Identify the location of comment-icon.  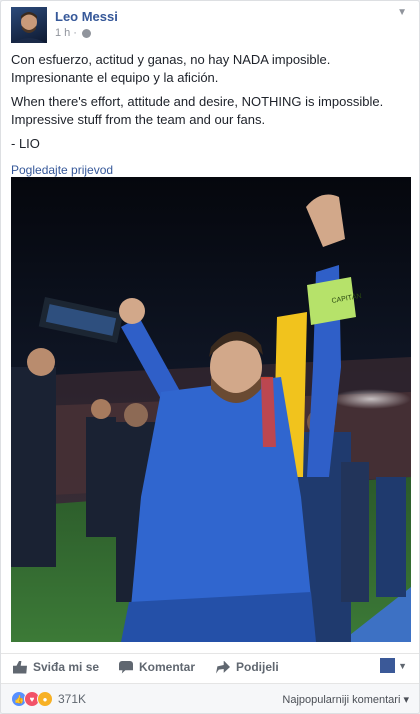
(126, 667).